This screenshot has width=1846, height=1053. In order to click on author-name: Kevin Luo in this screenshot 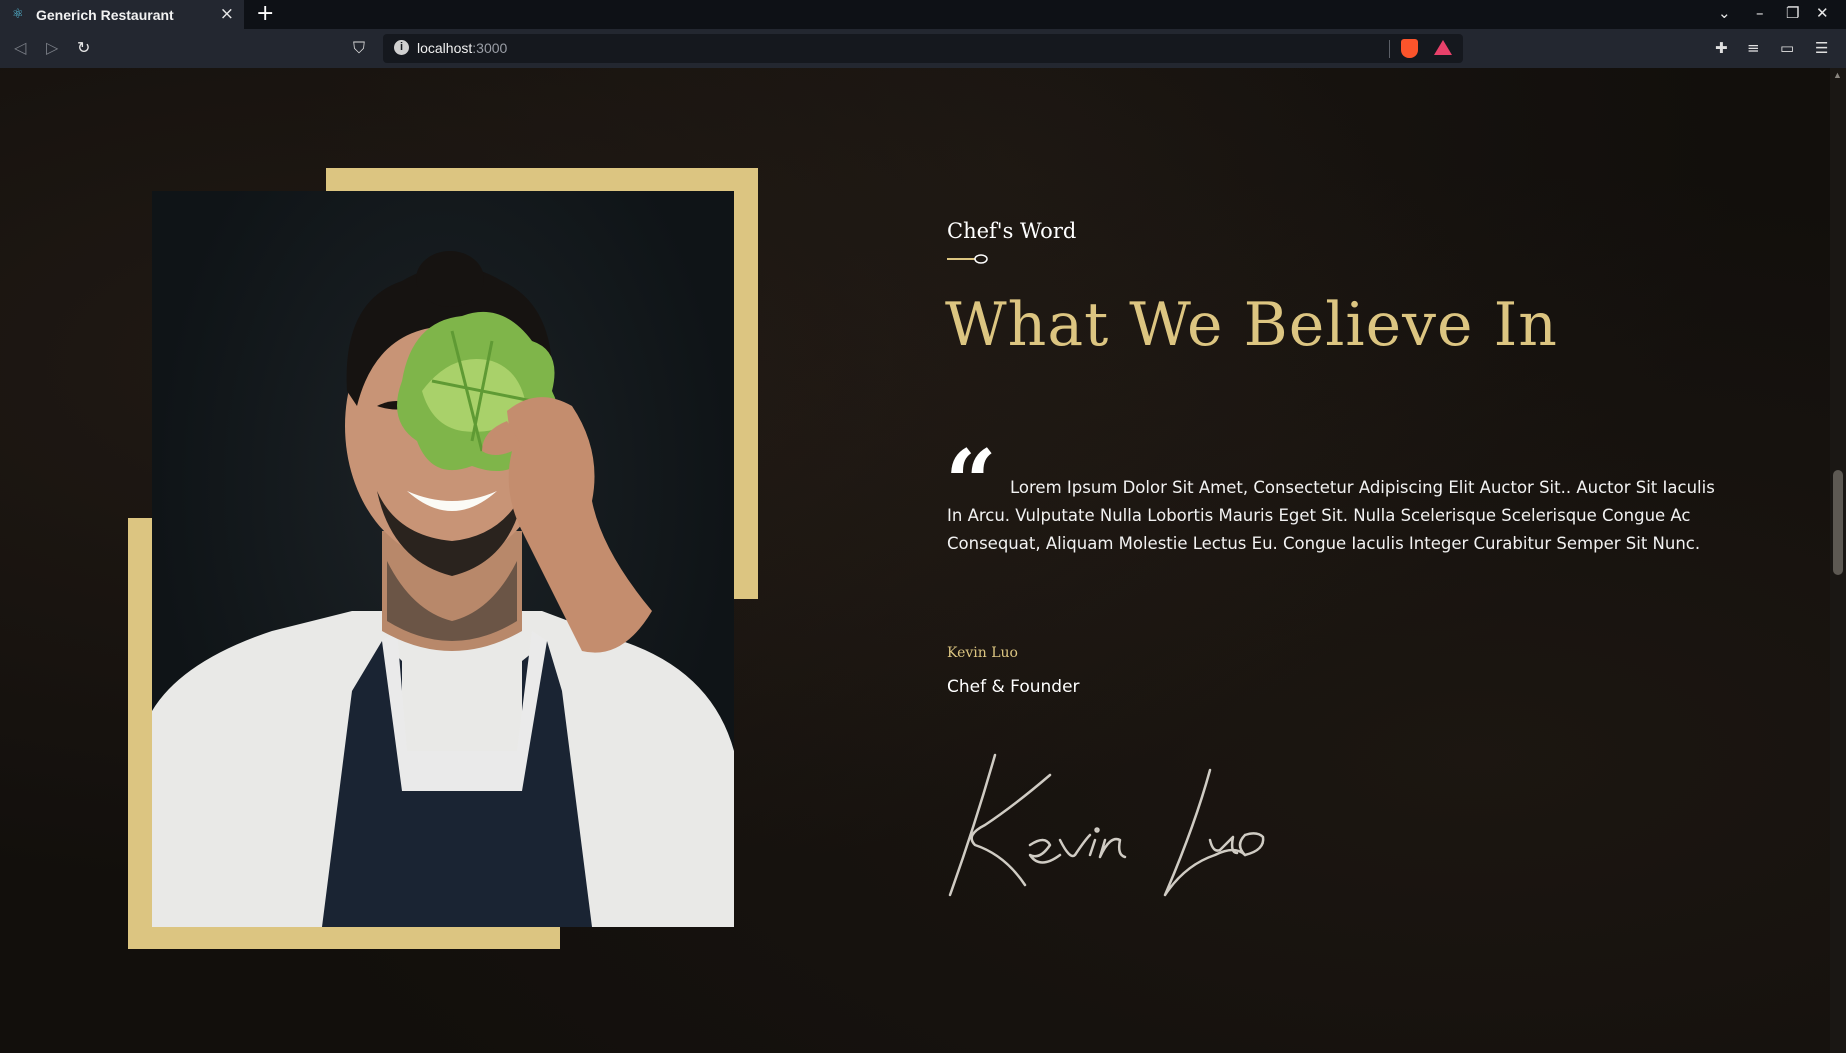, I will do `click(982, 653)`.